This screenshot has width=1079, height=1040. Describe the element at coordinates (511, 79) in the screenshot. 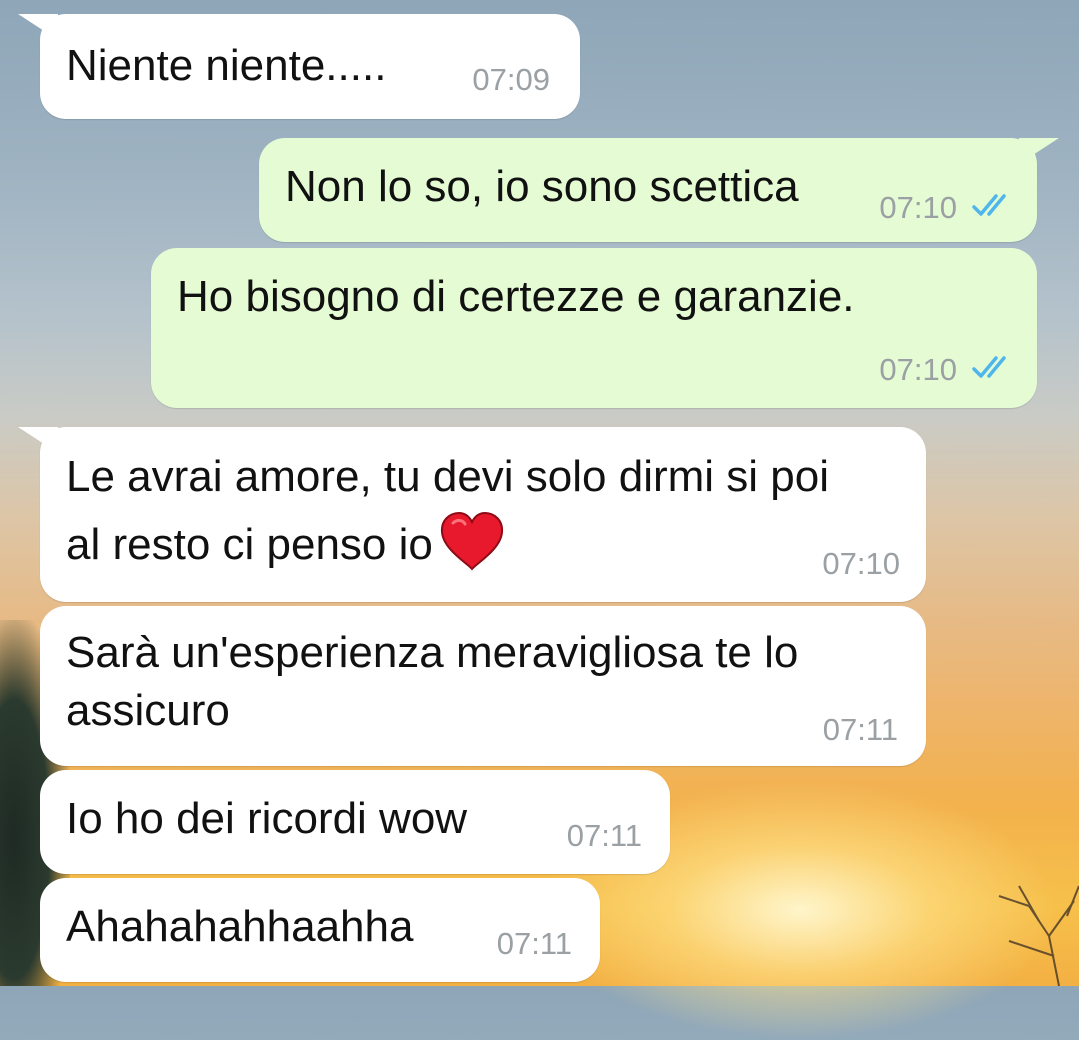

I see `message-timestamp: 07:09` at that location.